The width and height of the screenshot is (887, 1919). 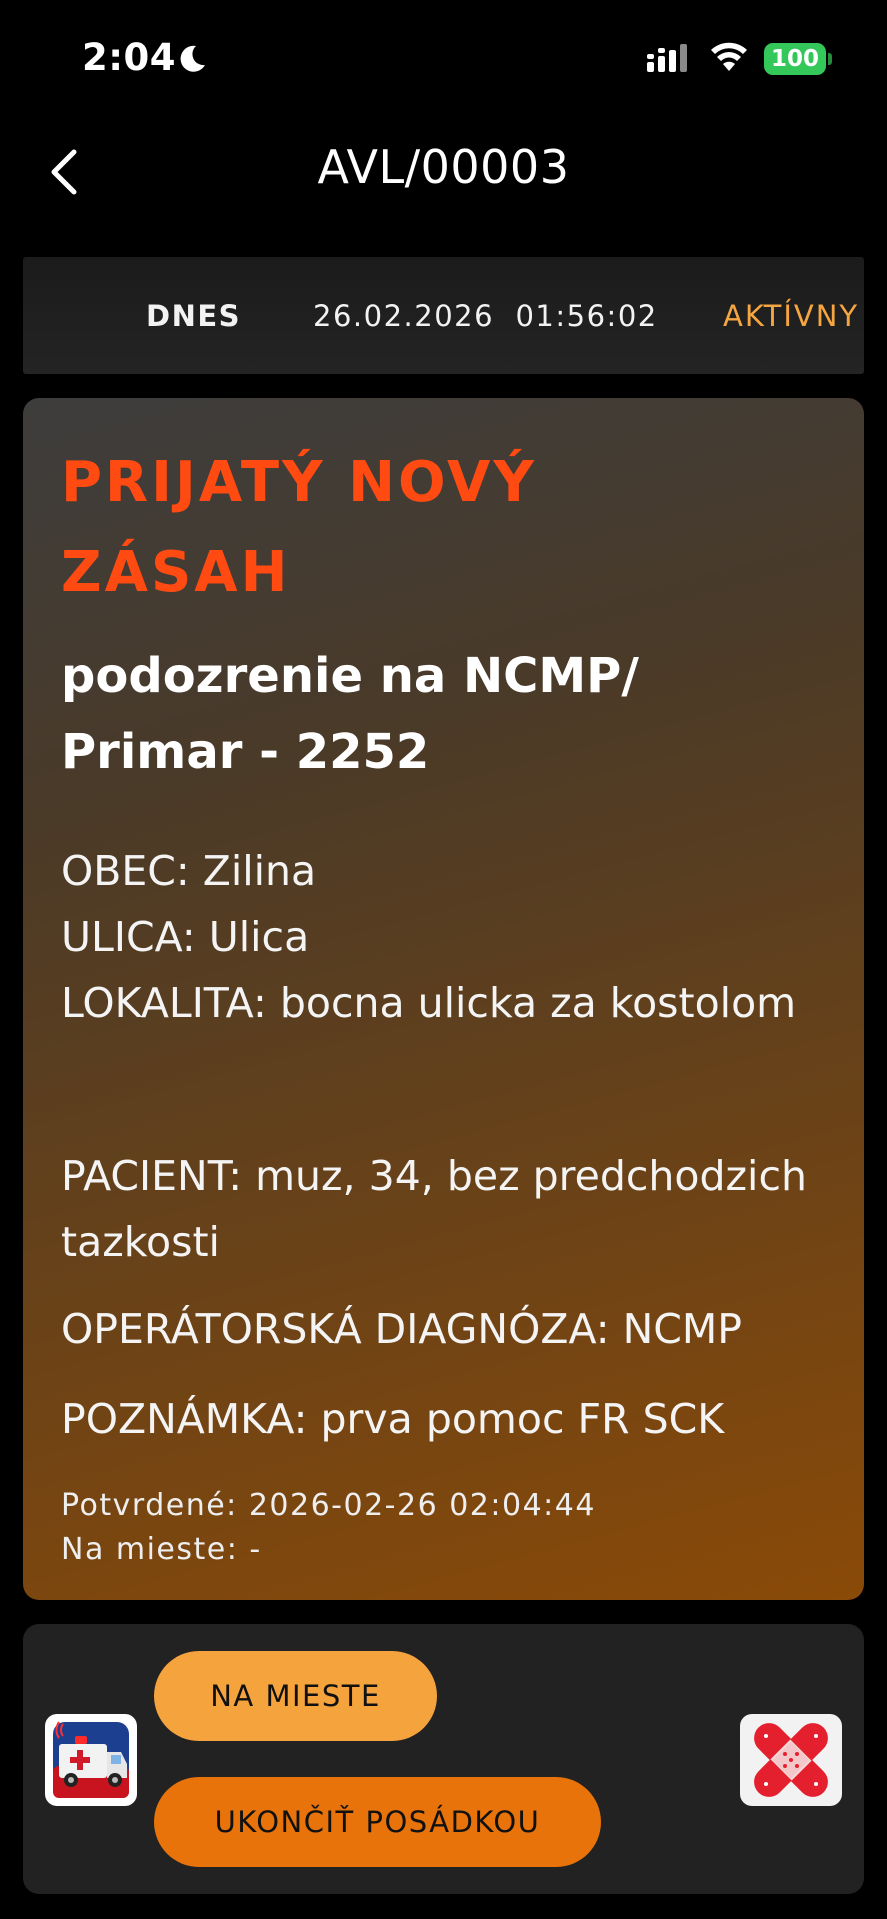 I want to click on ulica-line: ULICA: Ulica, so click(x=185, y=937).